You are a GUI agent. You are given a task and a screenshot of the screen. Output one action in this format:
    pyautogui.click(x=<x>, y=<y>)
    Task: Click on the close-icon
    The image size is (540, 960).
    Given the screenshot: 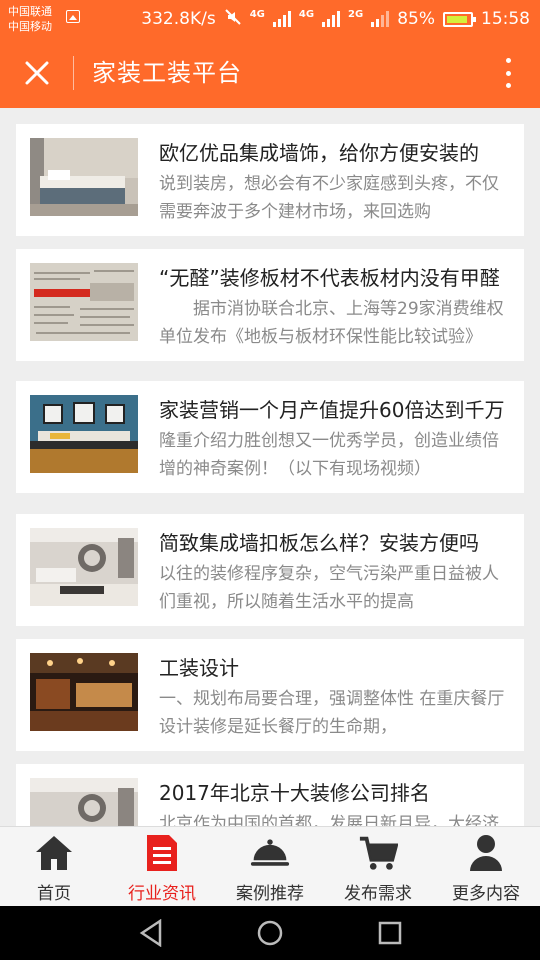 What is the action you would take?
    pyautogui.click(x=37, y=73)
    